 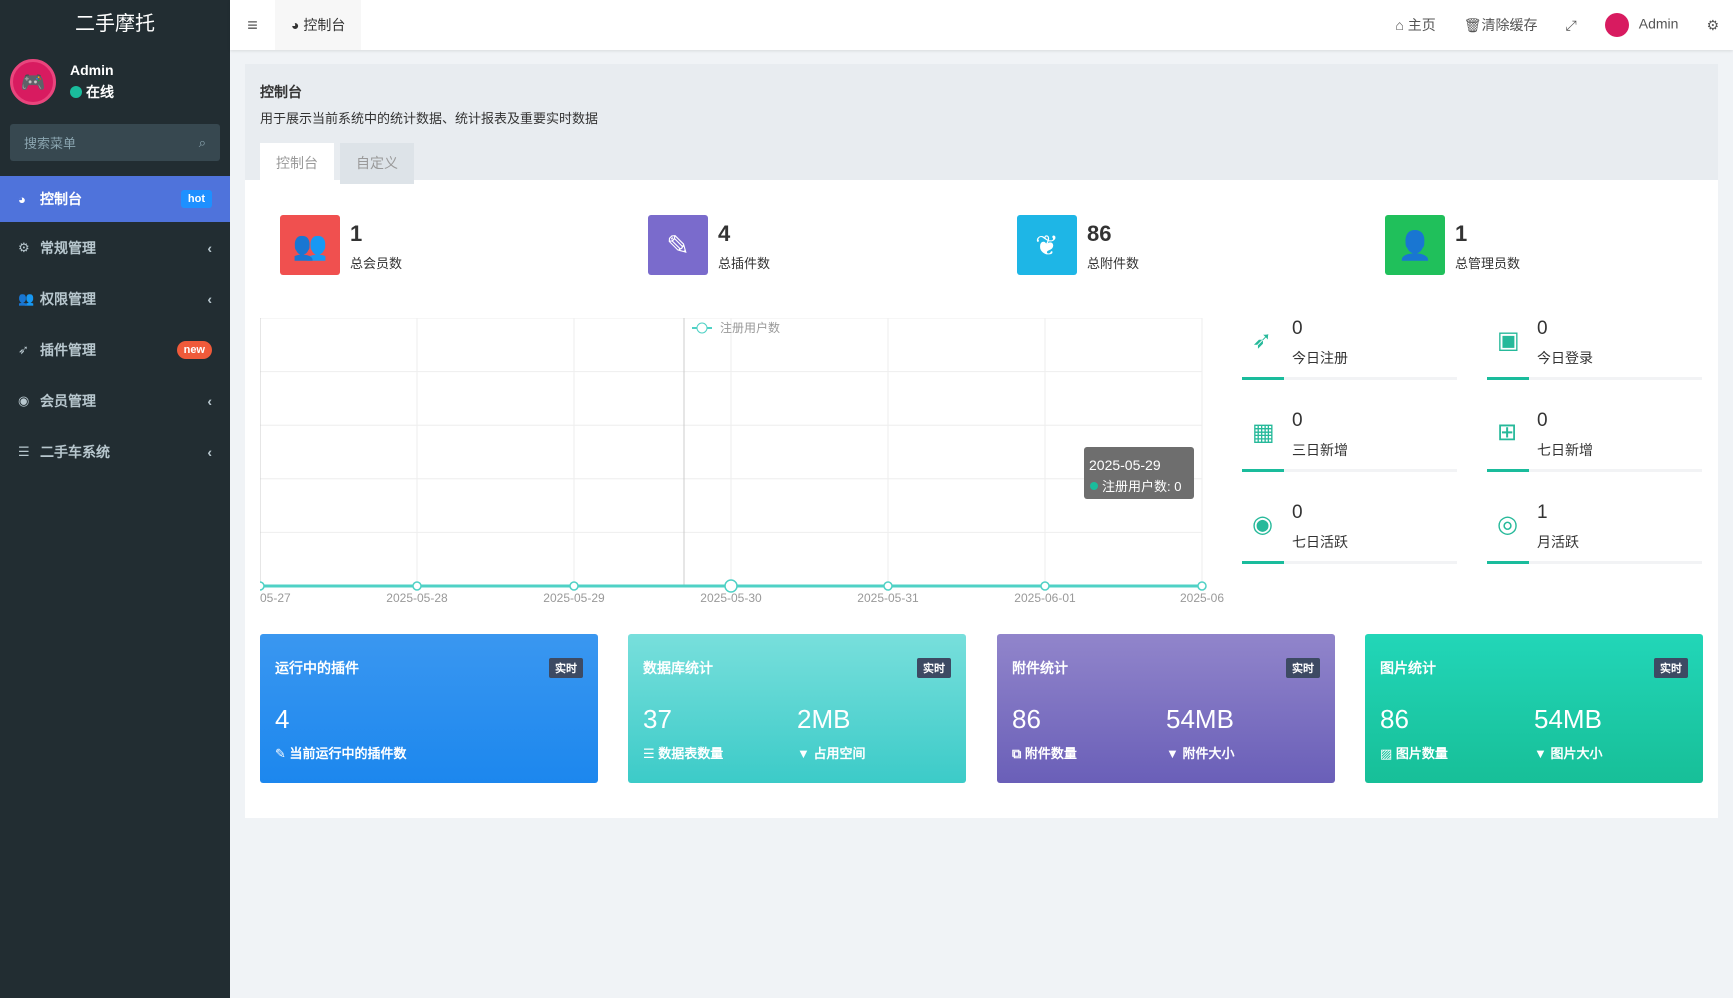 What do you see at coordinates (429, 118) in the screenshot?
I see `page-description: 用于展示当前系统中的统计数据、统计报表及重要实时数据` at bounding box center [429, 118].